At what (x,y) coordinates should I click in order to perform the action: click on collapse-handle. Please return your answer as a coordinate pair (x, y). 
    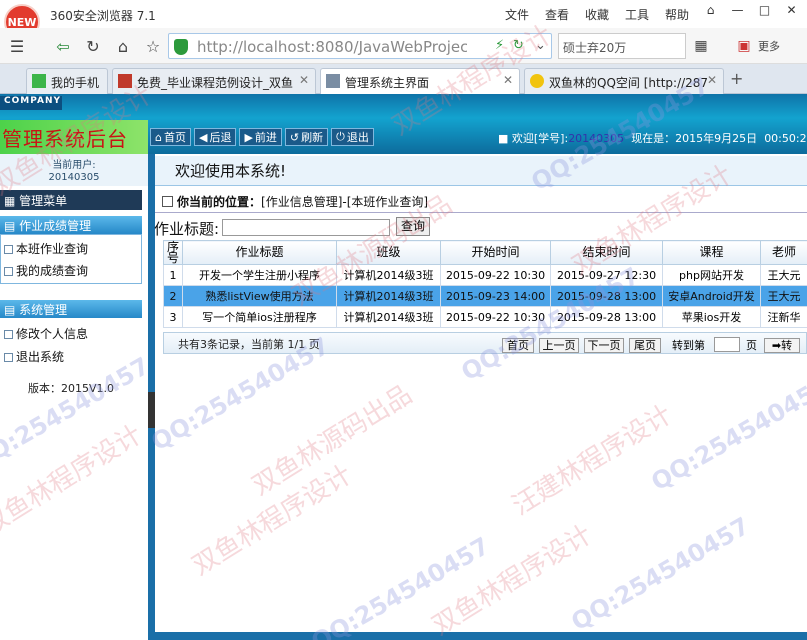
    Looking at the image, I should click on (151, 410).